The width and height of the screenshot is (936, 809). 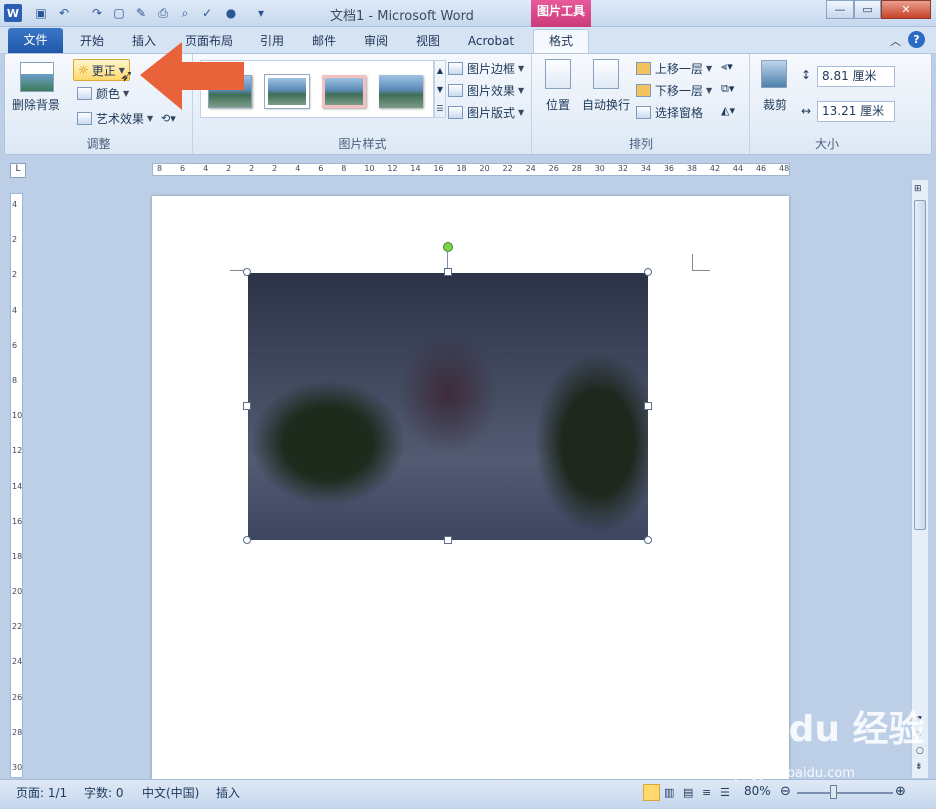 What do you see at coordinates (775, 104) in the screenshot?
I see `crop-button: 裁剪` at bounding box center [775, 104].